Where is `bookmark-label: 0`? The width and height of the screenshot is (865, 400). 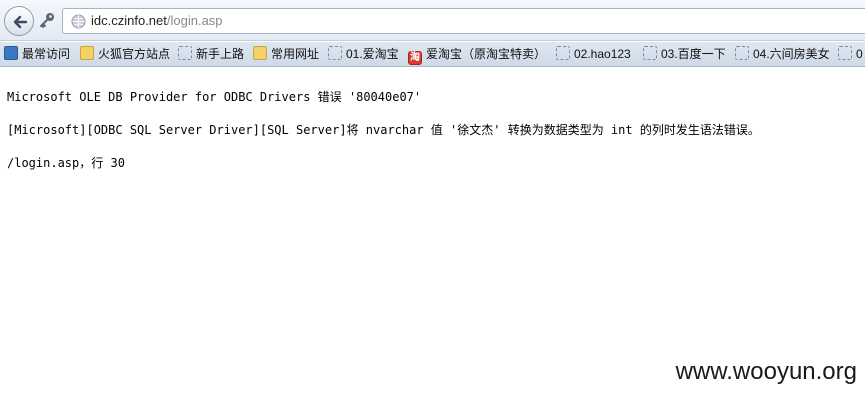 bookmark-label: 0 is located at coordinates (859, 54).